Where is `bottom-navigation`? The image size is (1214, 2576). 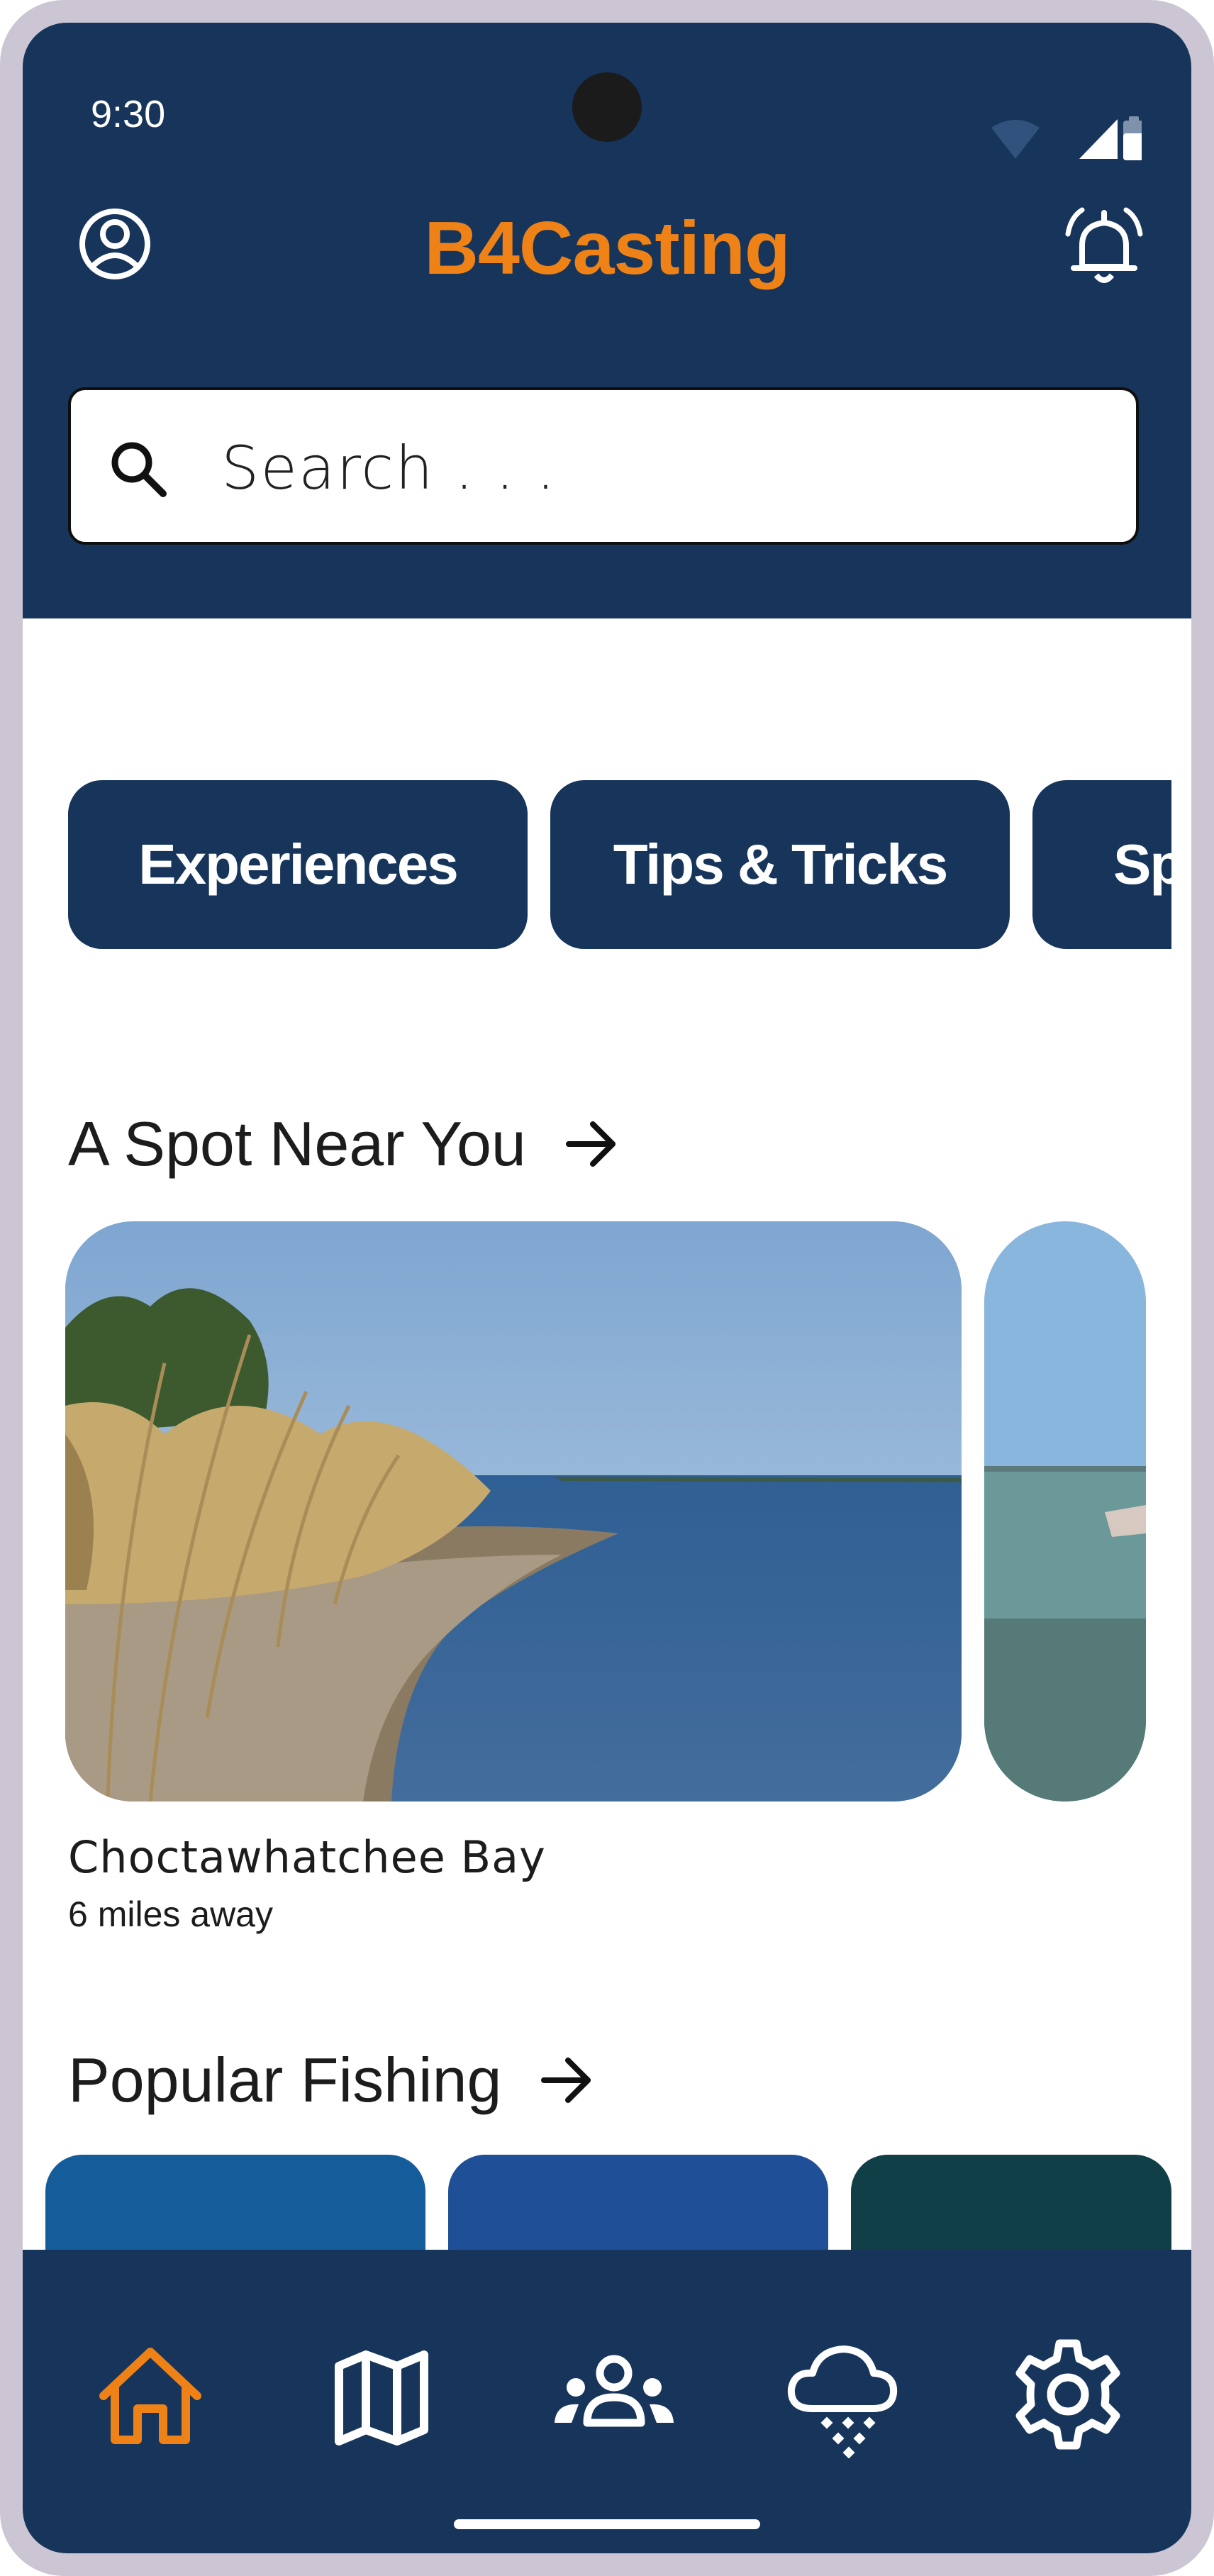
bottom-navigation is located at coordinates (607, 2401).